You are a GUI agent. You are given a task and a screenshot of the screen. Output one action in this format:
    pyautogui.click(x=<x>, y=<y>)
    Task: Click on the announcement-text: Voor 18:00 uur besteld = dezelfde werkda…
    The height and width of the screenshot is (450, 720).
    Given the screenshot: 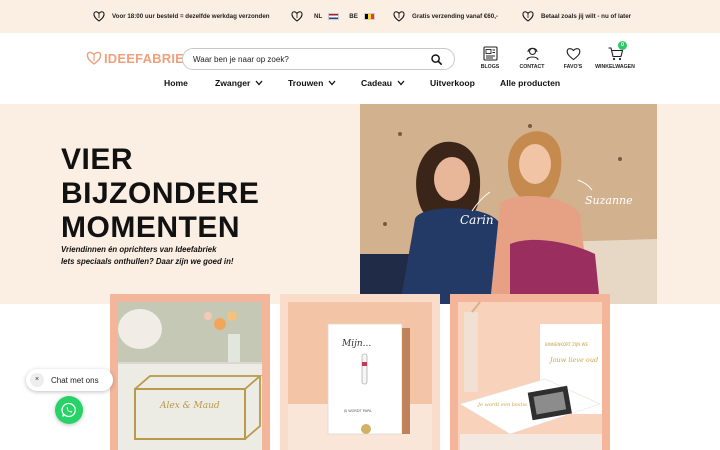 What is the action you would take?
    pyautogui.click(x=191, y=16)
    